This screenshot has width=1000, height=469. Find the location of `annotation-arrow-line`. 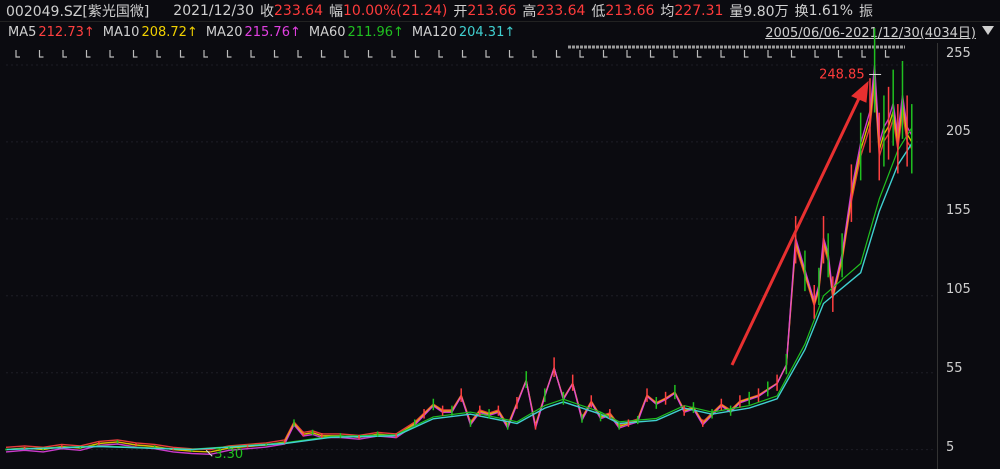

annotation-arrow-line is located at coordinates (797, 228).